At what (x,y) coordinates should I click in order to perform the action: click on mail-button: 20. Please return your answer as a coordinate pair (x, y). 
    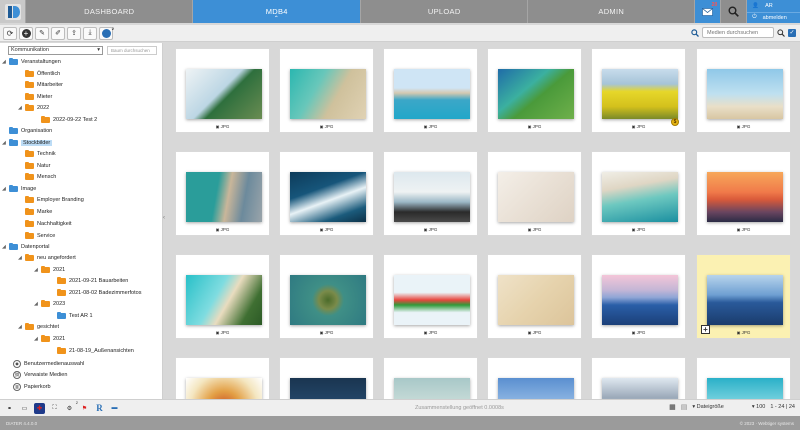
    Looking at the image, I should click on (707, 11).